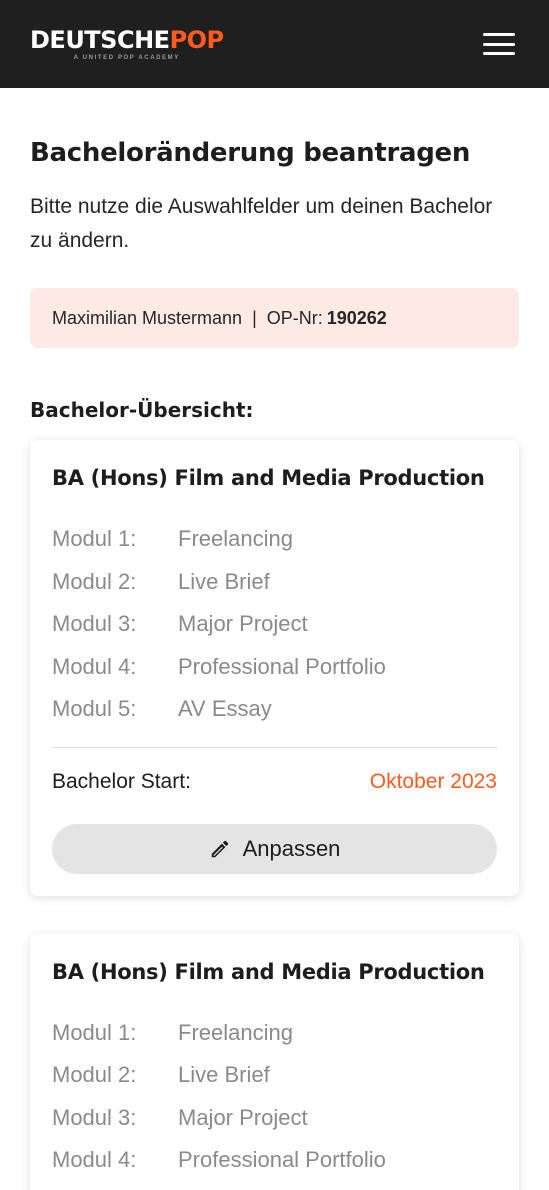 The image size is (549, 1190). What do you see at coordinates (250, 153) in the screenshot?
I see `page-title: Bacheloränderung beantragen` at bounding box center [250, 153].